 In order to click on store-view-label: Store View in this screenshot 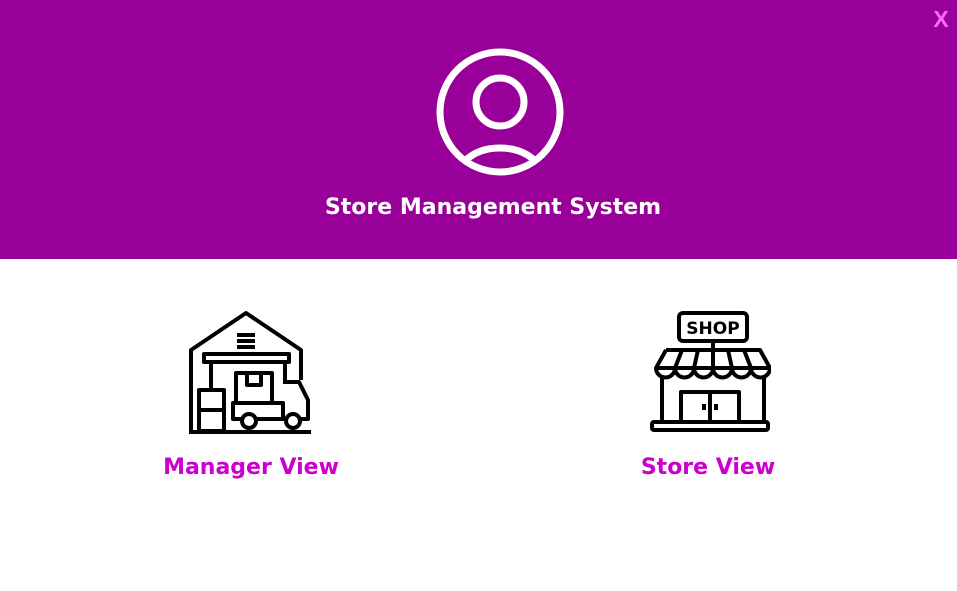, I will do `click(708, 467)`.